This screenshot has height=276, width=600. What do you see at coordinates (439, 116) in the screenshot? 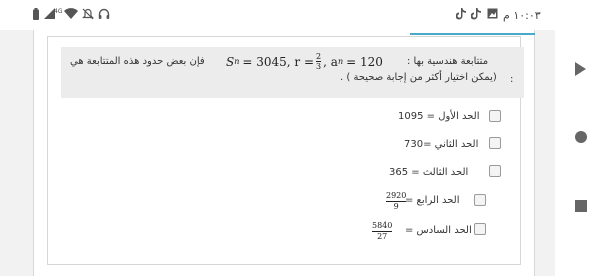
I see `option-1-label: الحد الأول = 1095` at bounding box center [439, 116].